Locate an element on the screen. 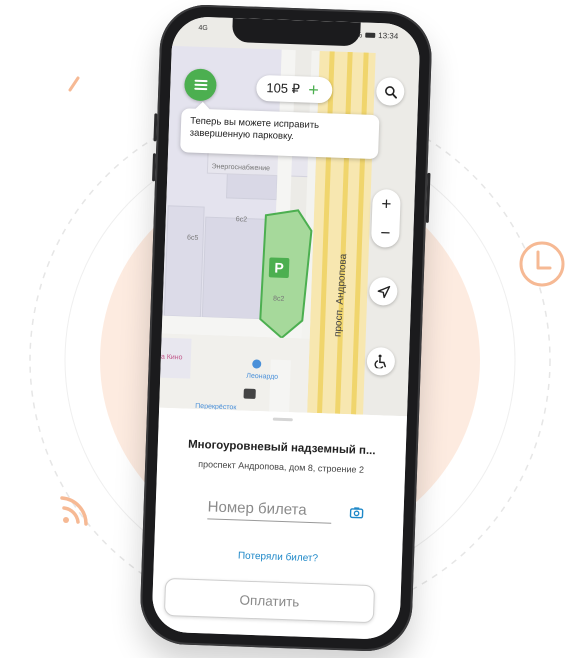 This screenshot has height=658, width=577. signal-decoration-icon is located at coordinates (74, 511).